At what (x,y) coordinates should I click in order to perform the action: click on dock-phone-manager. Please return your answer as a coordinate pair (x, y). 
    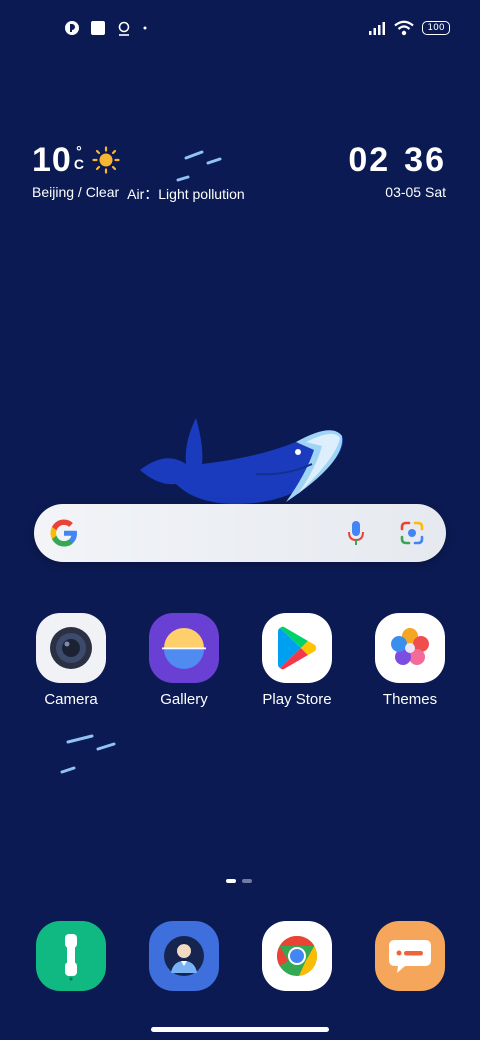
    Looking at the image, I should click on (71, 956).